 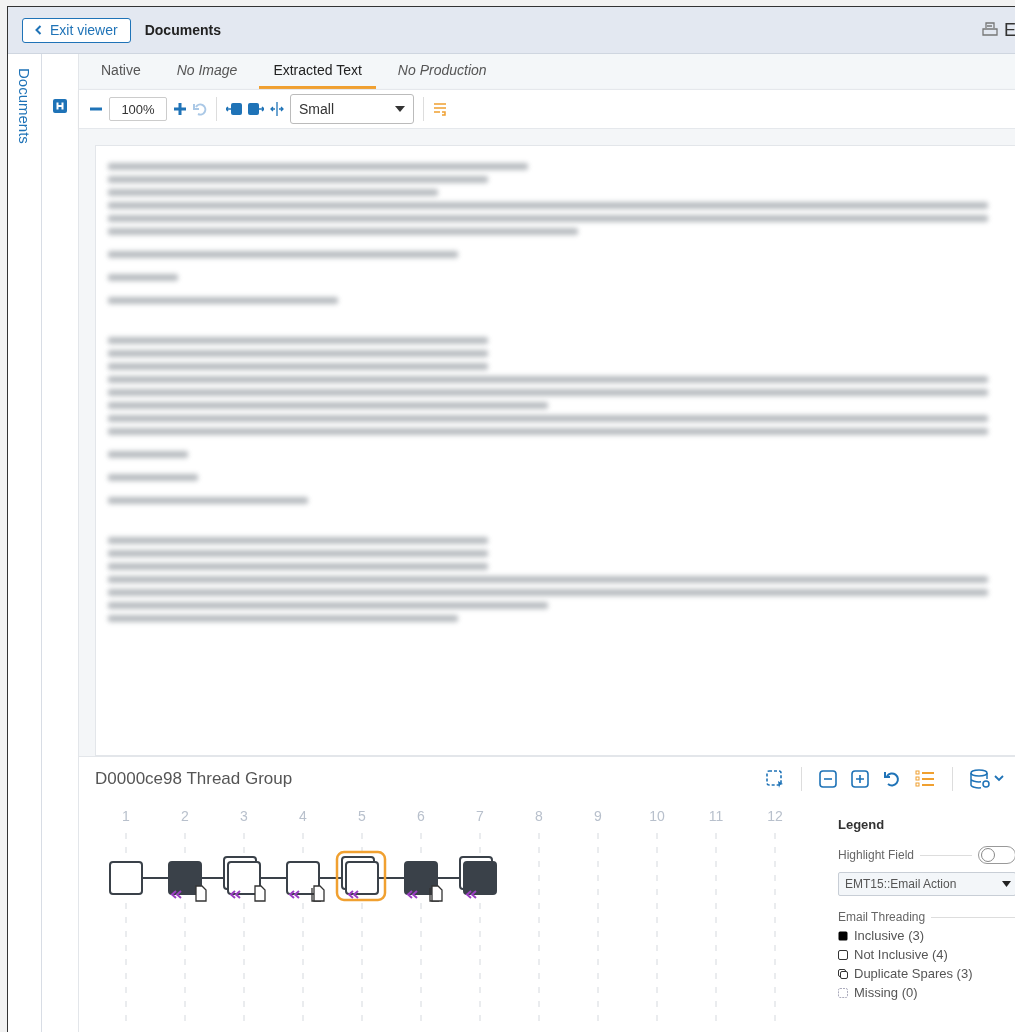 I want to click on column-number: 4, so click(x=303, y=816).